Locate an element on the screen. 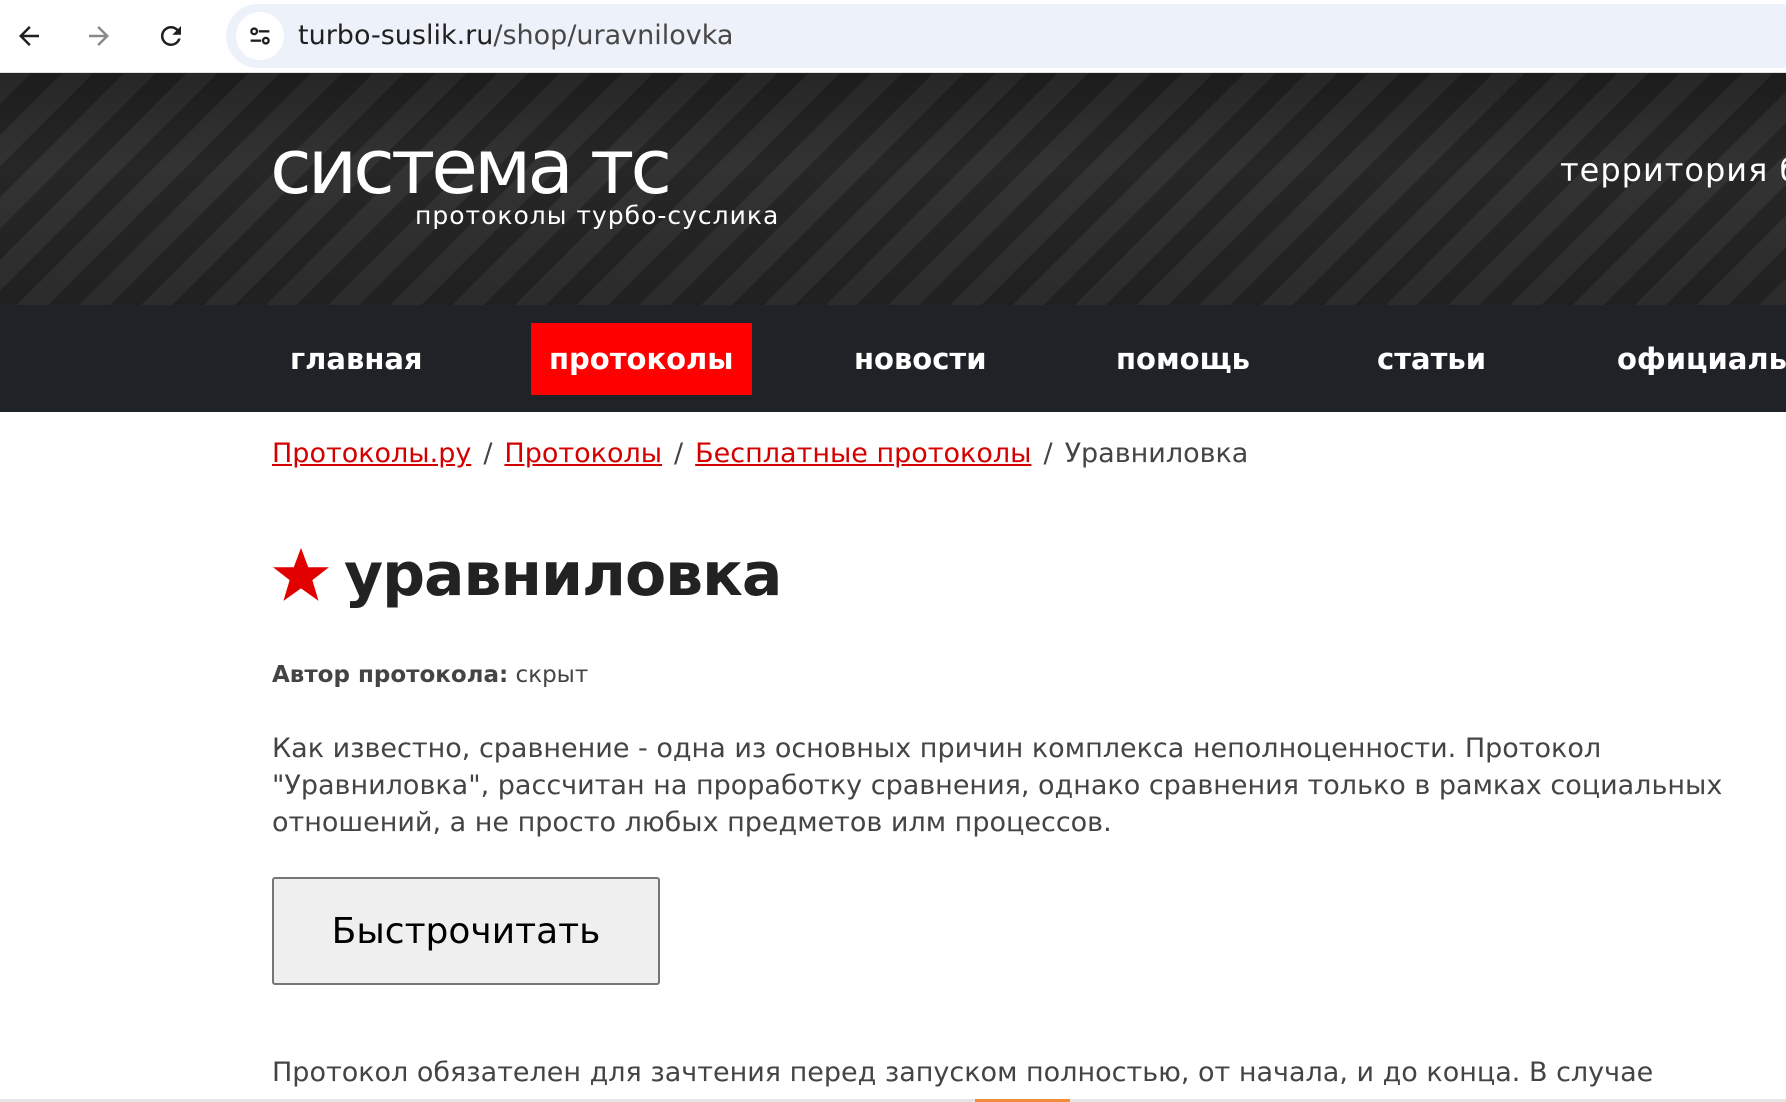  nav-item-help: помощь is located at coordinates (1183, 359).